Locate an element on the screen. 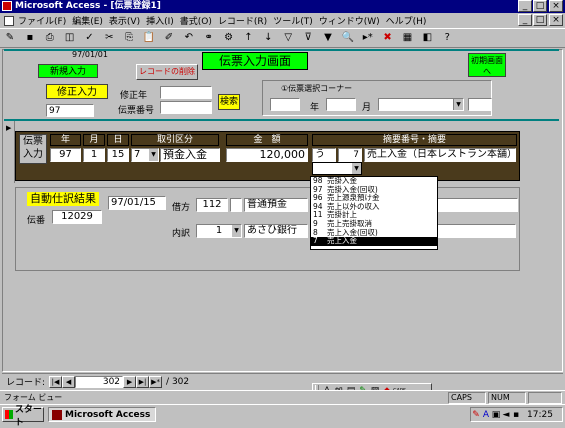 Image resolution: width=565 pixels, height=428 pixels. menu-records: レコード(R) is located at coordinates (242, 20).